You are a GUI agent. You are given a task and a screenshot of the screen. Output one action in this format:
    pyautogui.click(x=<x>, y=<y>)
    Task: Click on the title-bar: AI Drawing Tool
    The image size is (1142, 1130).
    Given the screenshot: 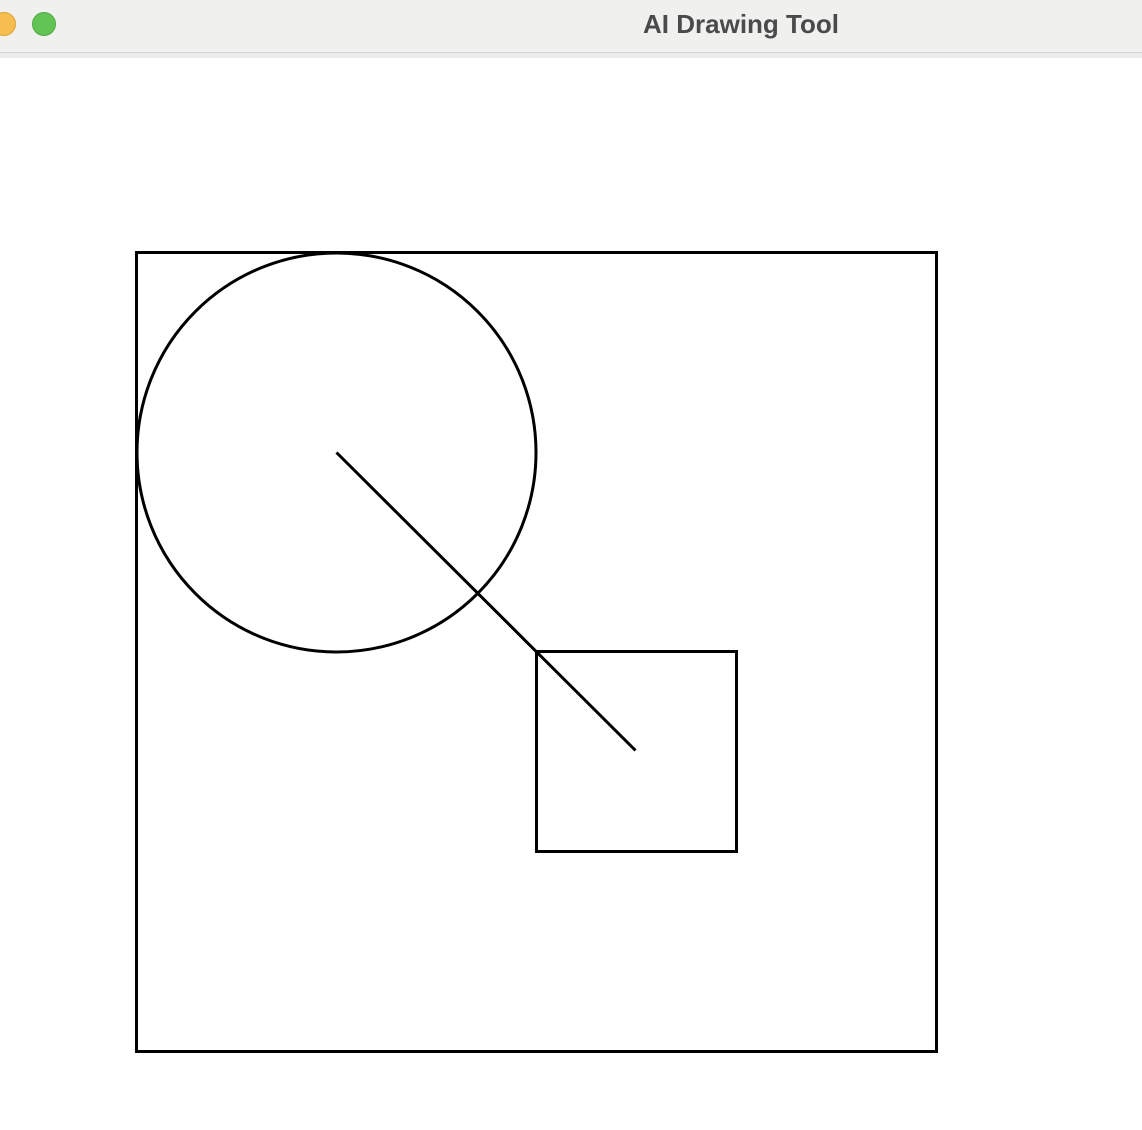 What is the action you would take?
    pyautogui.click(x=571, y=26)
    